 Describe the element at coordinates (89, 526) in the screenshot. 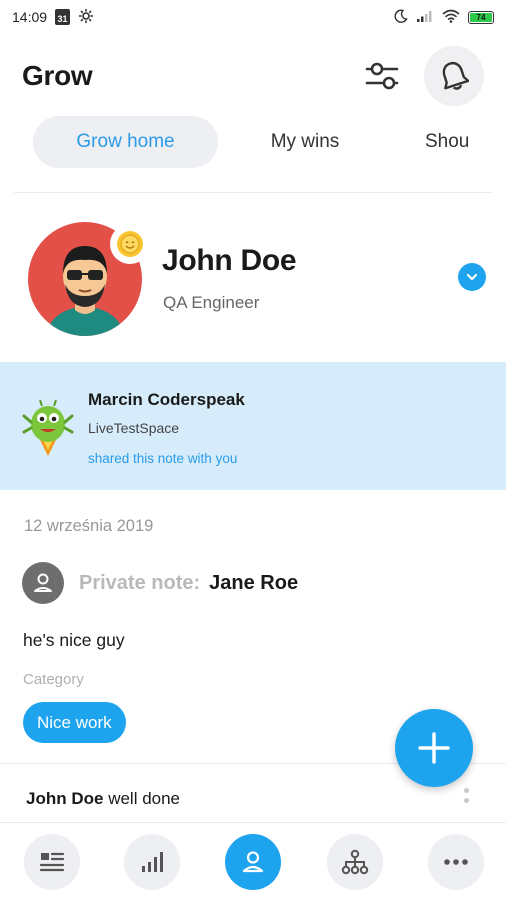

I see `note-date: 12 września 2019` at that location.